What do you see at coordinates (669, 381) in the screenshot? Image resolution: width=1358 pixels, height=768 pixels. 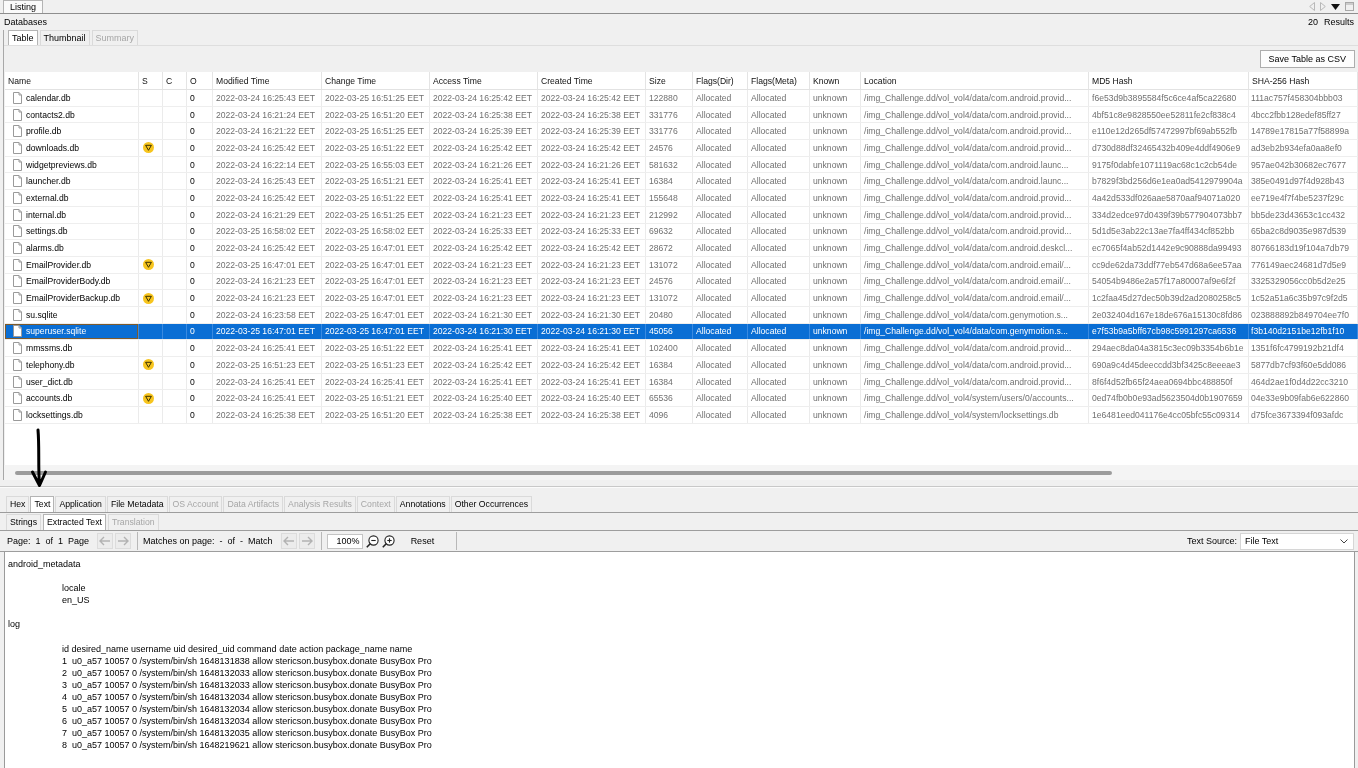 I see `table-cell: 16384` at bounding box center [669, 381].